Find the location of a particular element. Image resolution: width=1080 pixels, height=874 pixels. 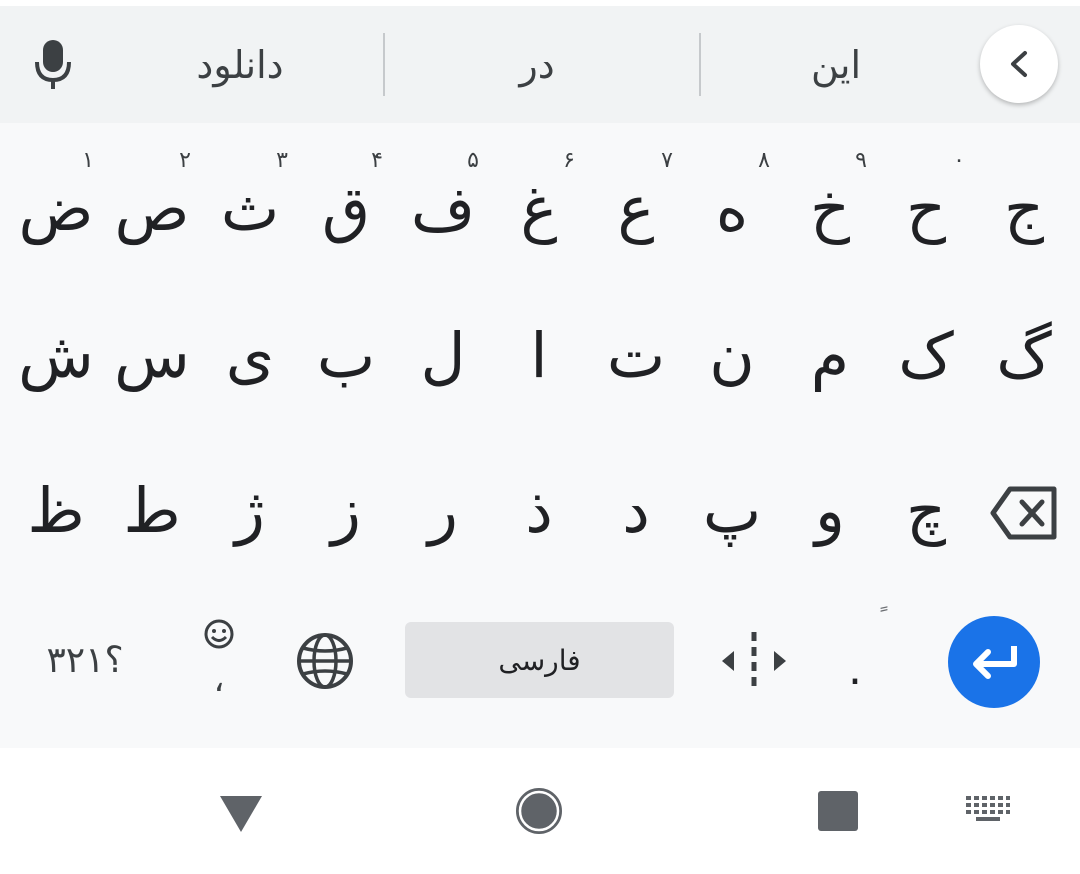

globe-icon is located at coordinates (325, 661).